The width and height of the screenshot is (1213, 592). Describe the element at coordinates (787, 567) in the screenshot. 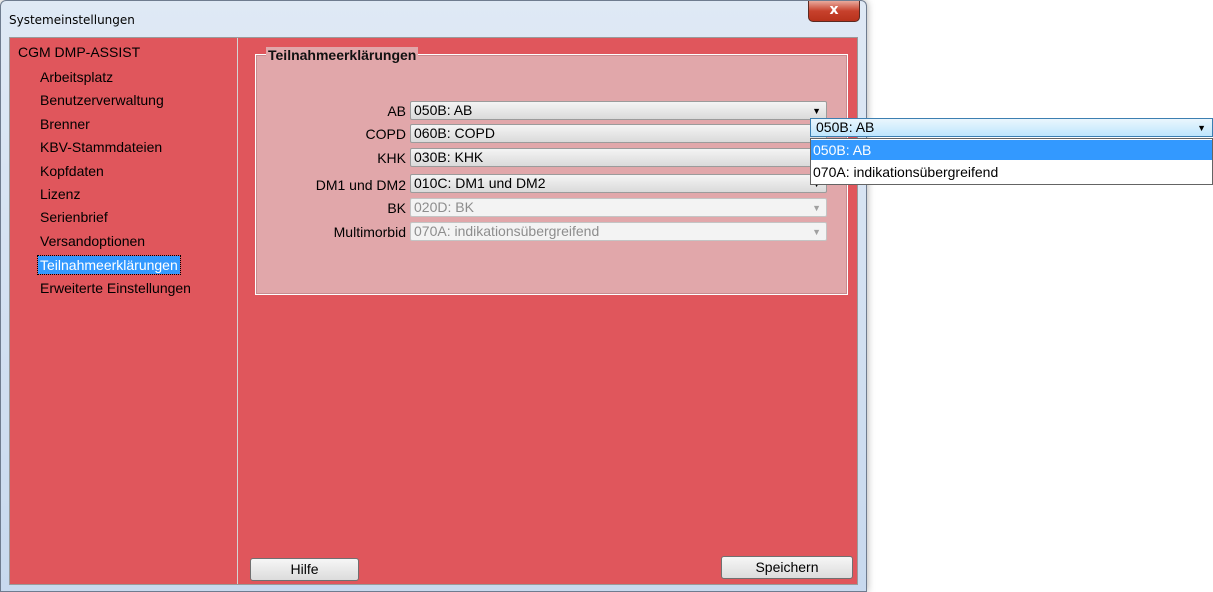

I see `save-button: Speichern` at that location.